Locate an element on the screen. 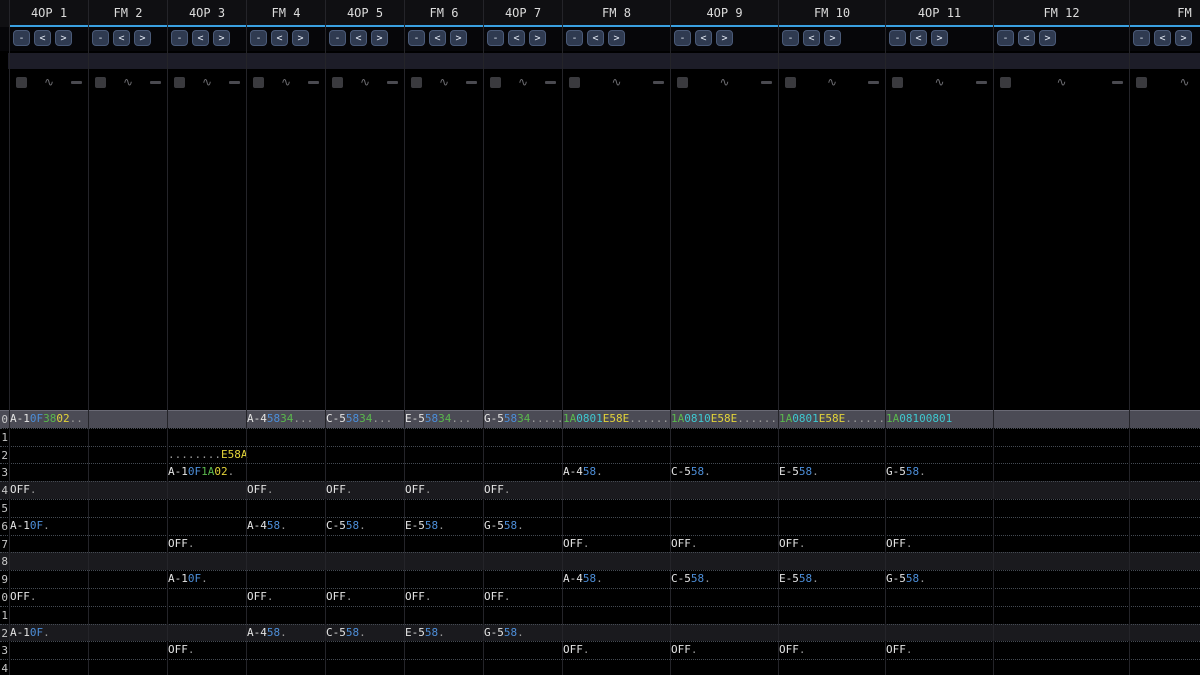 This screenshot has height=675, width=1200. pattern-cell: A-10F1A02. is located at coordinates (201, 471).